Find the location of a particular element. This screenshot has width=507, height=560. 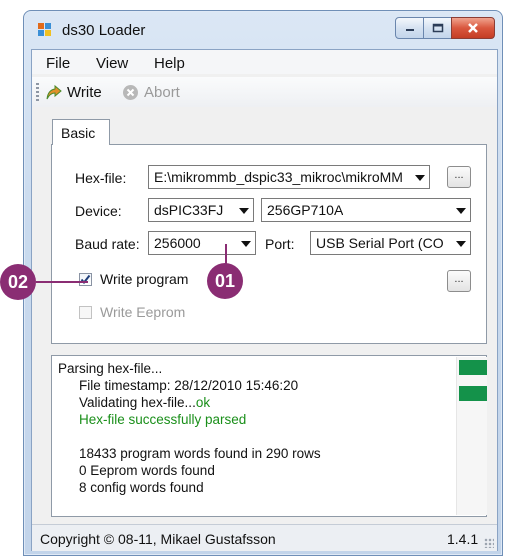

close-icon is located at coordinates (473, 28).